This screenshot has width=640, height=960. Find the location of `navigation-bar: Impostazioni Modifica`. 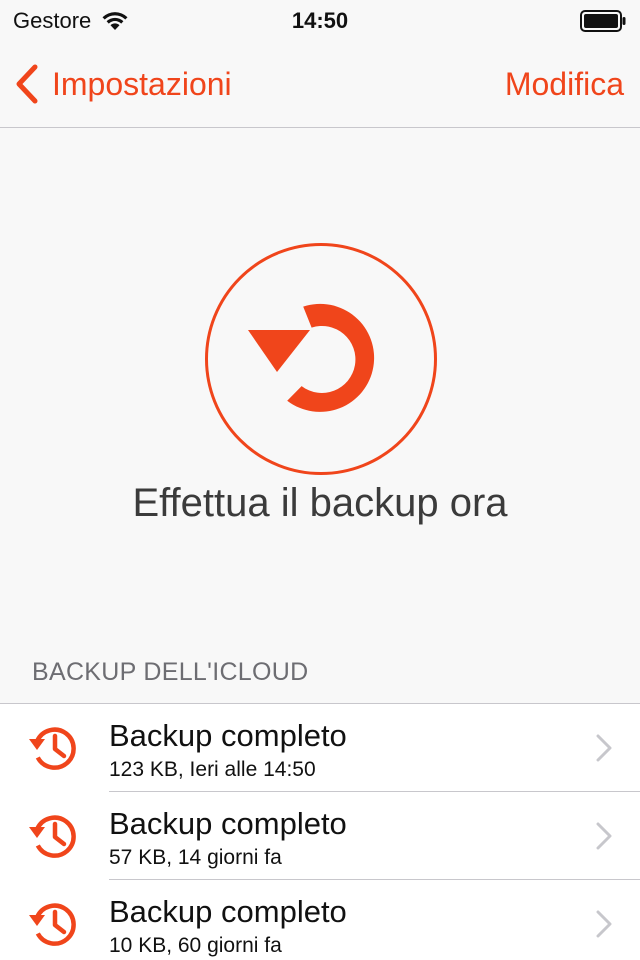

navigation-bar: Impostazioni Modifica is located at coordinates (320, 84).